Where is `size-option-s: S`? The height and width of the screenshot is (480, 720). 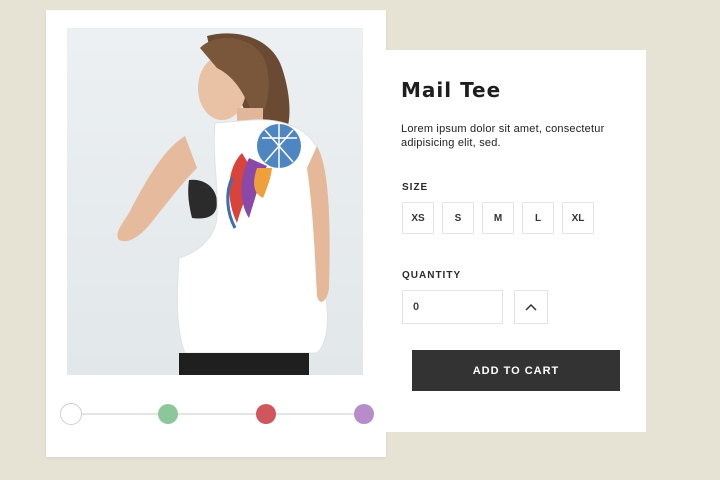 size-option-s: S is located at coordinates (458, 218).